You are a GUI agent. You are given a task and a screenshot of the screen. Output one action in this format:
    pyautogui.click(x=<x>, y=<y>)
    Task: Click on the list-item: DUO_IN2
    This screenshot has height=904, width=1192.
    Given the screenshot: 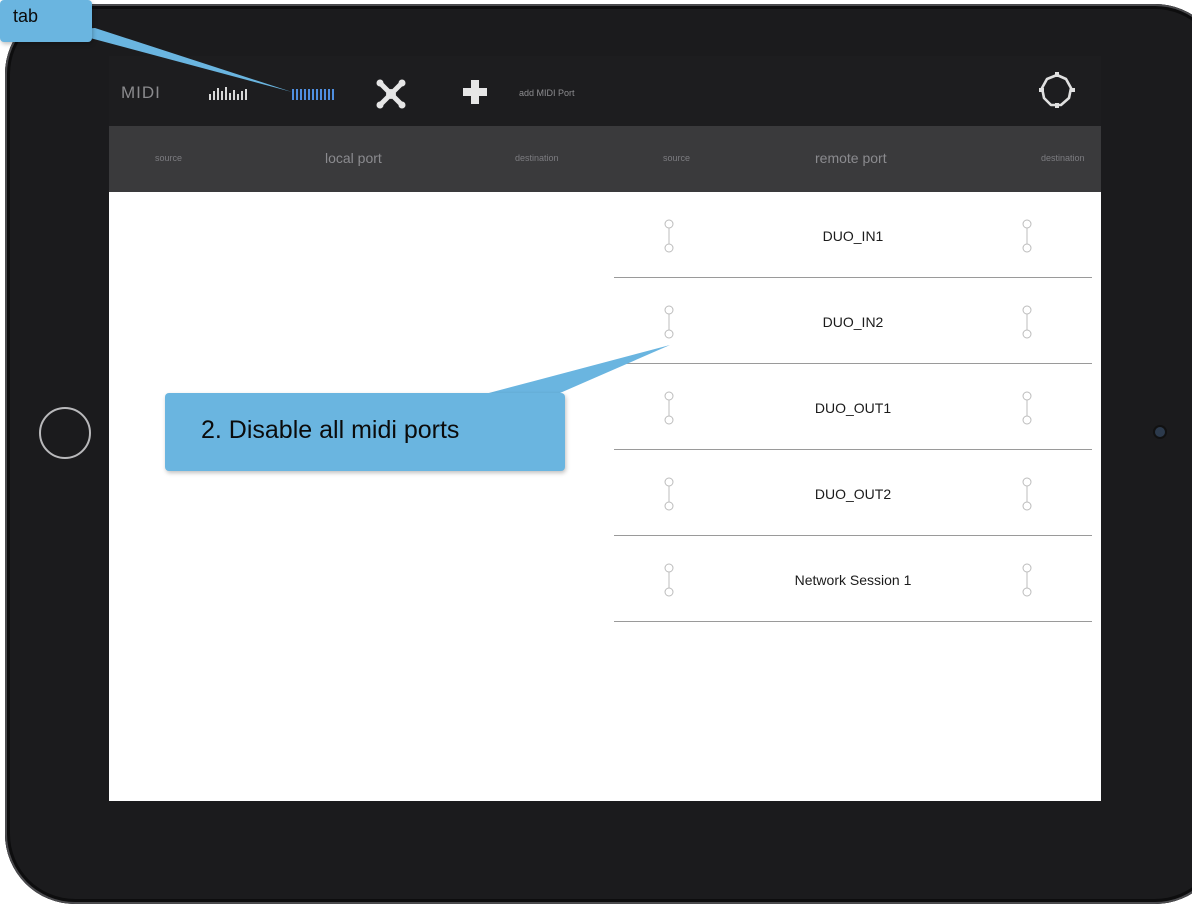 What is the action you would take?
    pyautogui.click(x=853, y=321)
    